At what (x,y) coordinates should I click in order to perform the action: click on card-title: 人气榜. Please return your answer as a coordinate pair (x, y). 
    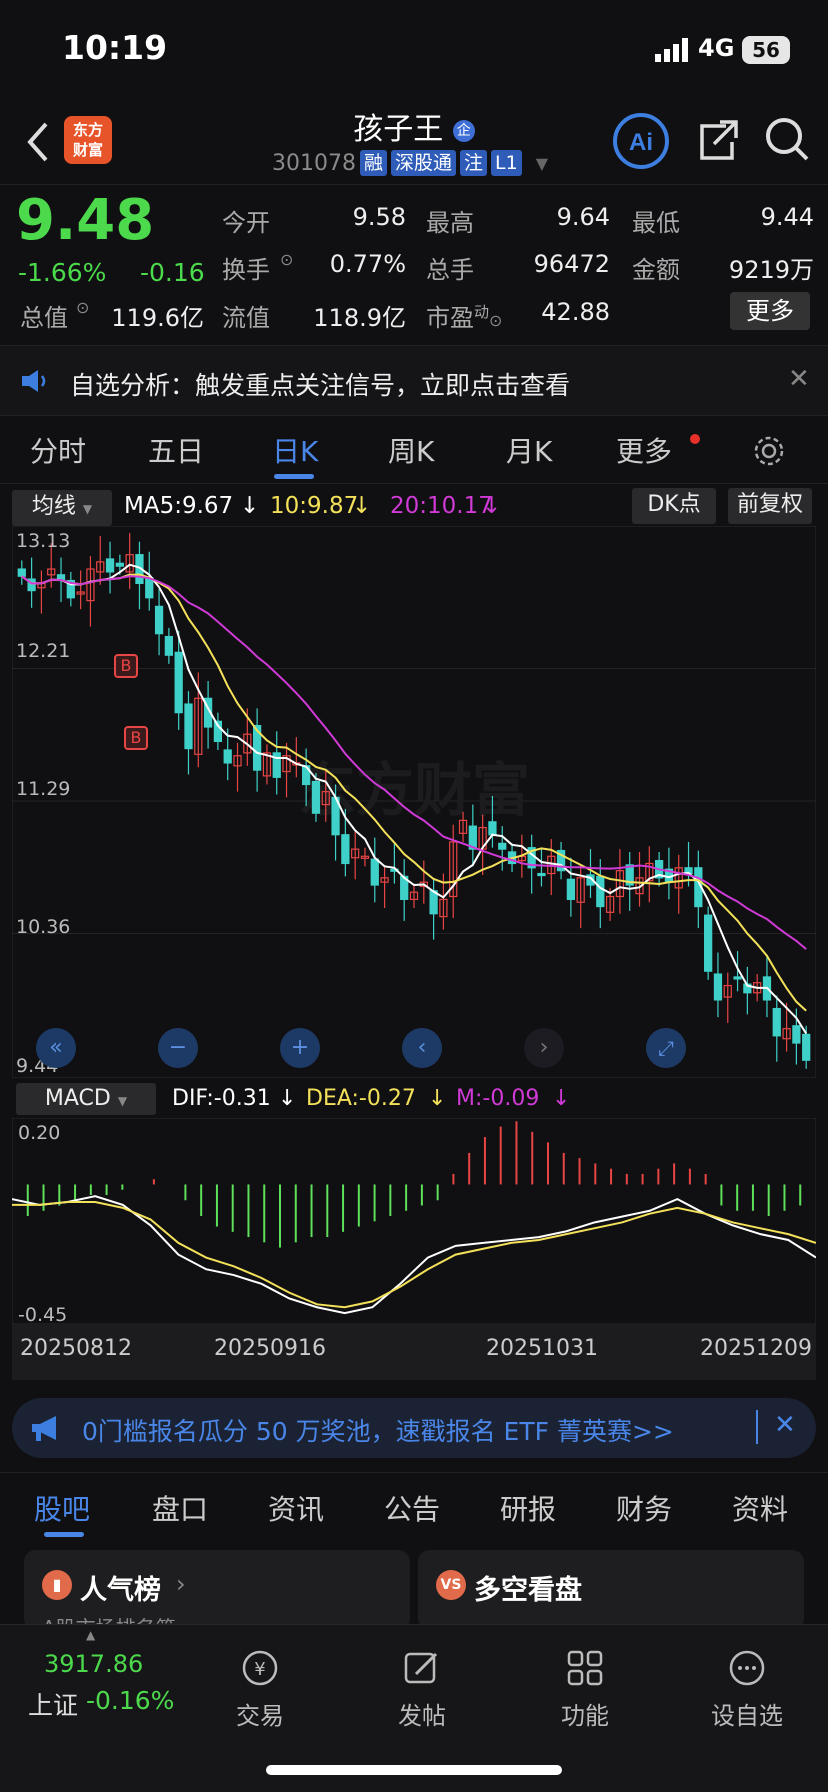
    Looking at the image, I should click on (120, 1590).